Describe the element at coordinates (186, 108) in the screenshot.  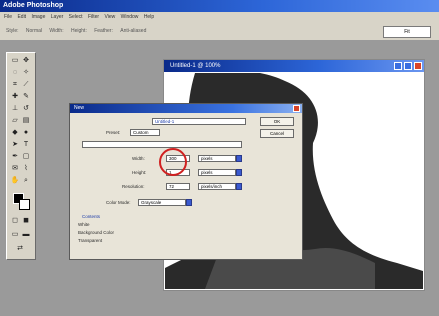
I see `dialog-title-bar: New` at that location.